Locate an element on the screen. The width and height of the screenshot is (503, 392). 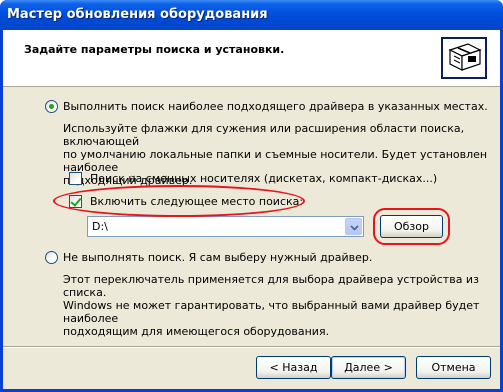
title-bar: Мастер обновления оборудования is located at coordinates (251, 15).